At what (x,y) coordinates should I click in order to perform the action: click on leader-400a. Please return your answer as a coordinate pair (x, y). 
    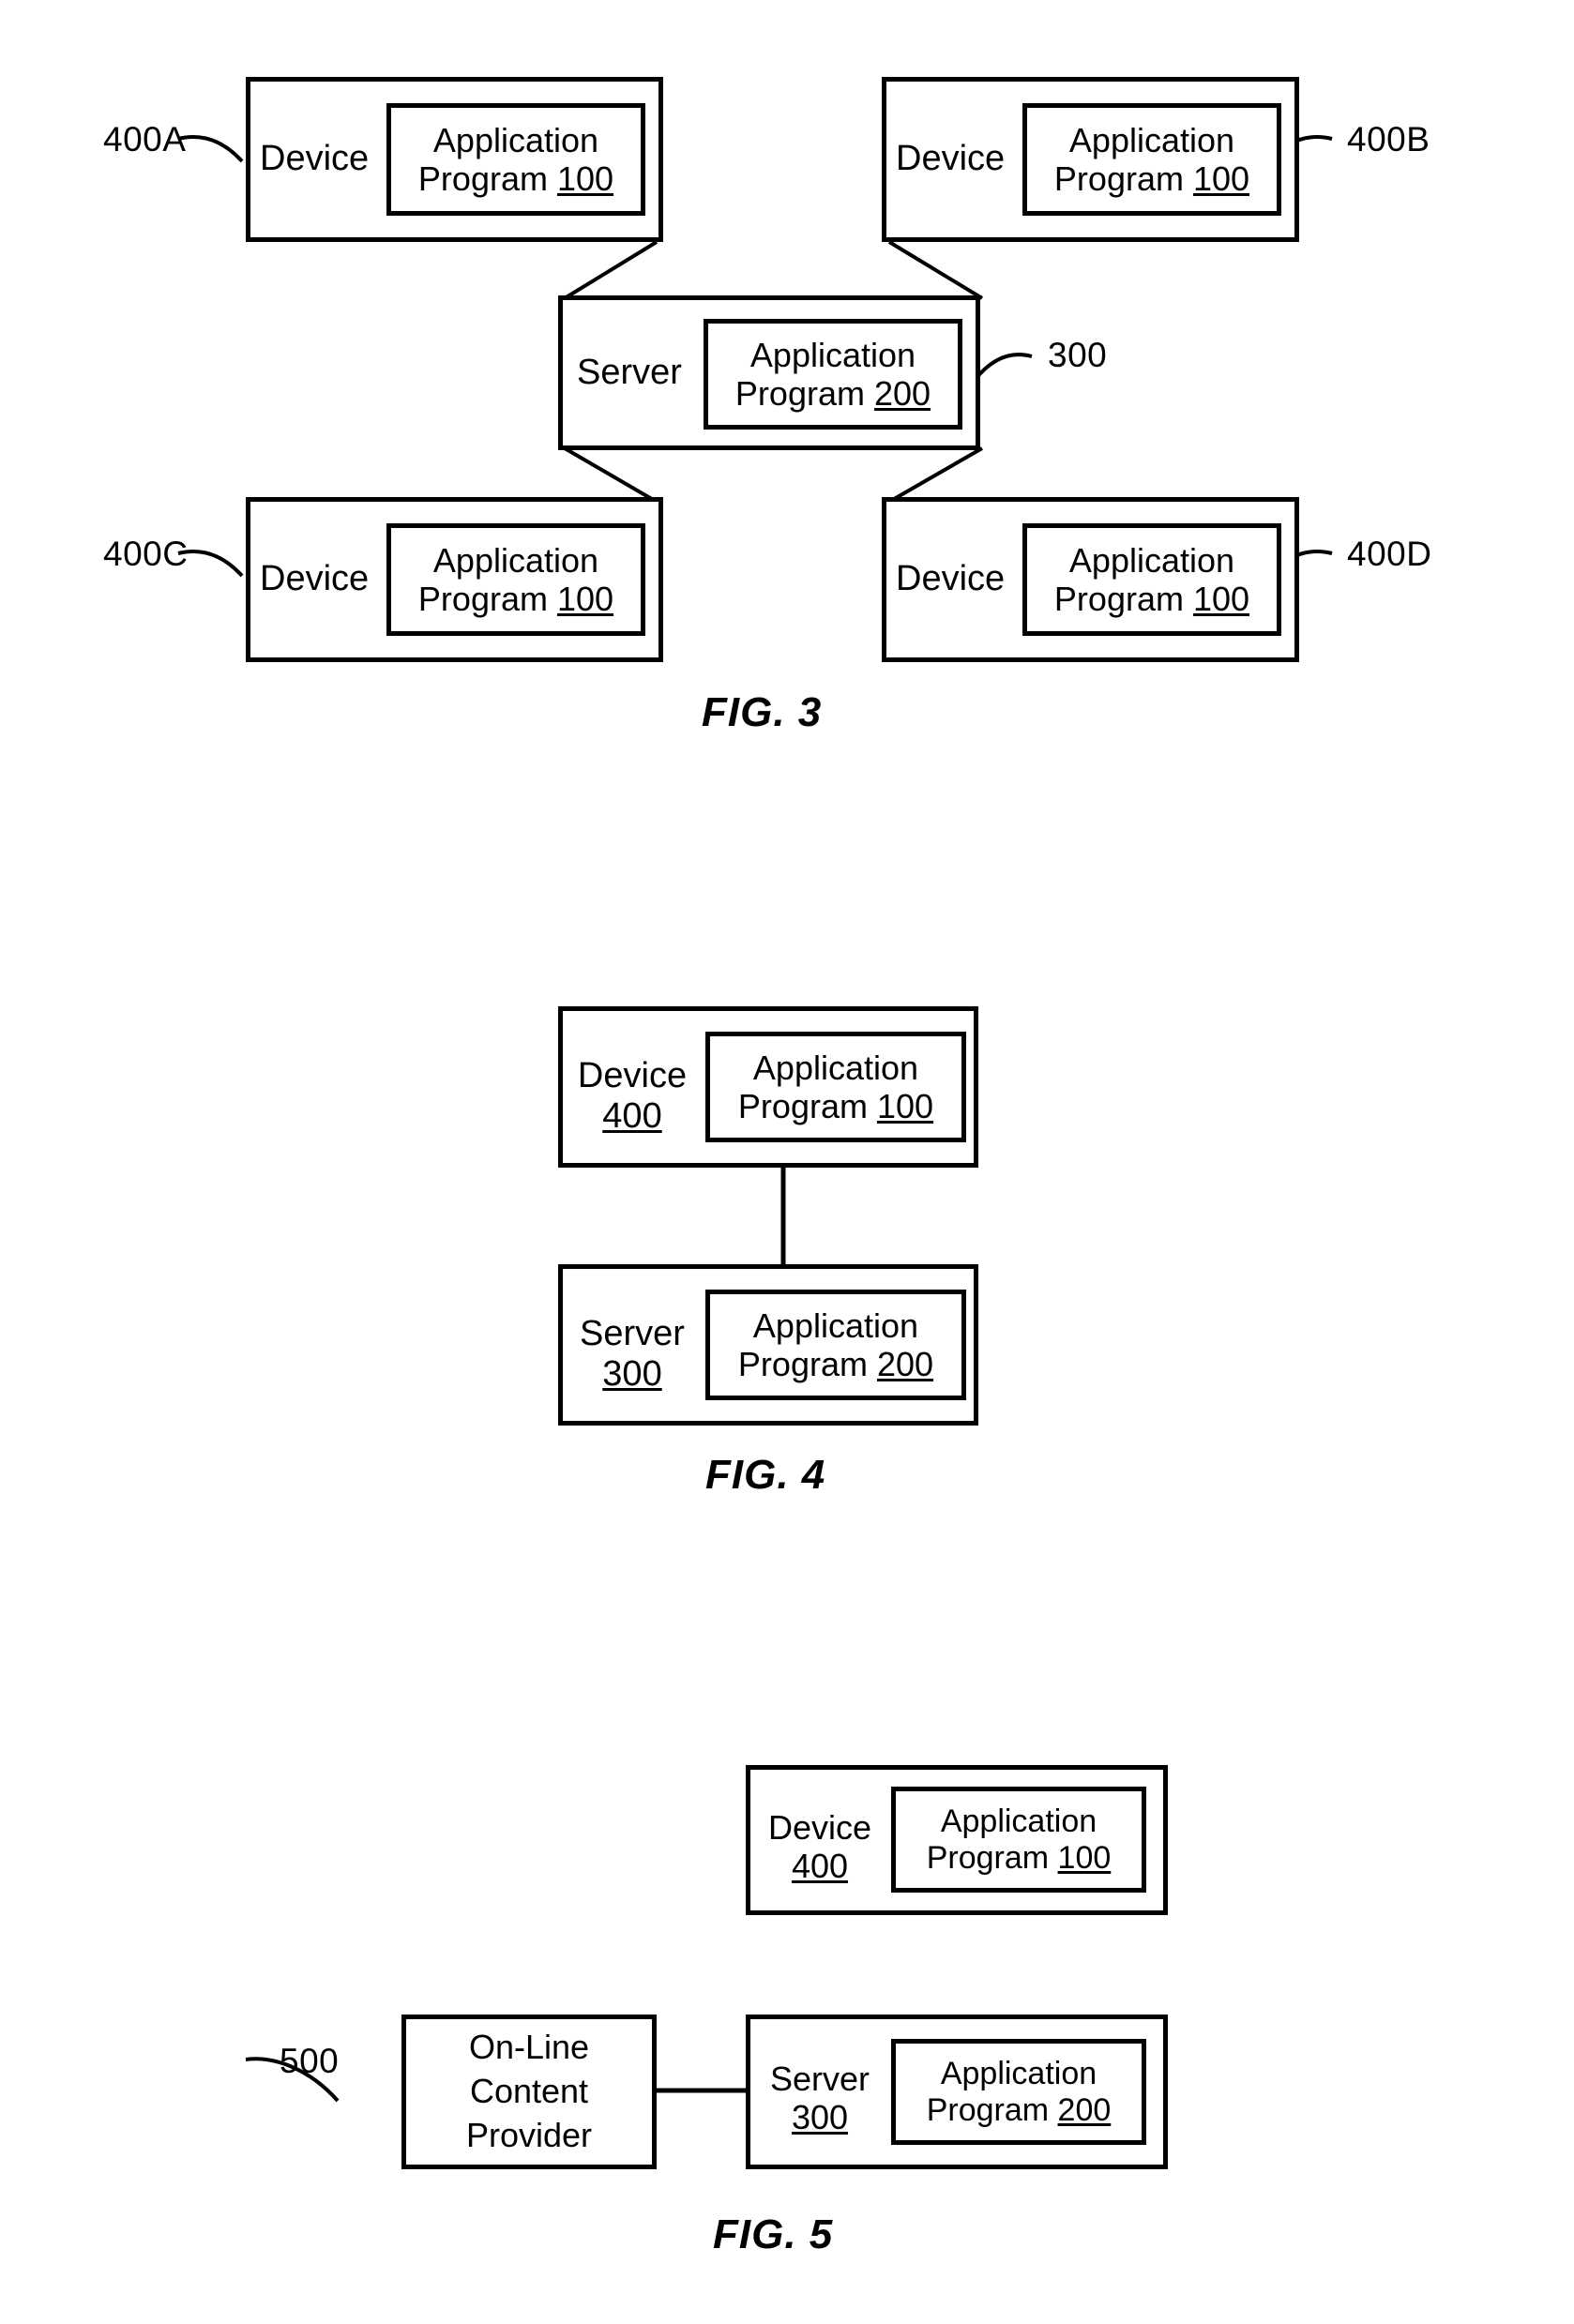
    Looking at the image, I should click on (210, 149).